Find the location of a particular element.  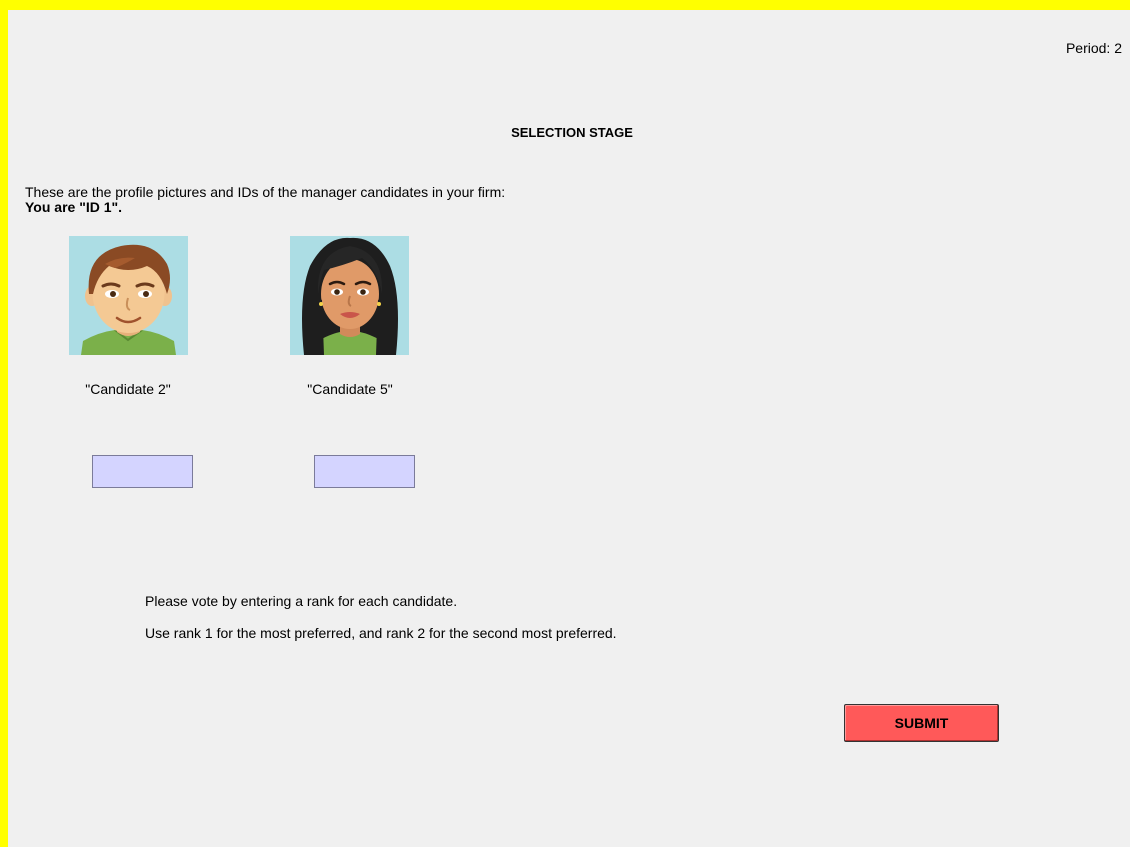

player-id: You are "ID 1". is located at coordinates (74, 207).